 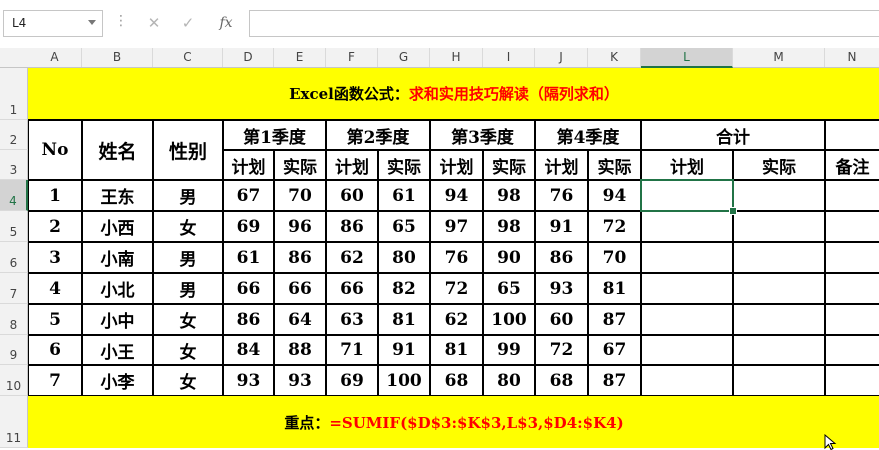 What do you see at coordinates (92, 22) in the screenshot?
I see `chevron-down-icon` at bounding box center [92, 22].